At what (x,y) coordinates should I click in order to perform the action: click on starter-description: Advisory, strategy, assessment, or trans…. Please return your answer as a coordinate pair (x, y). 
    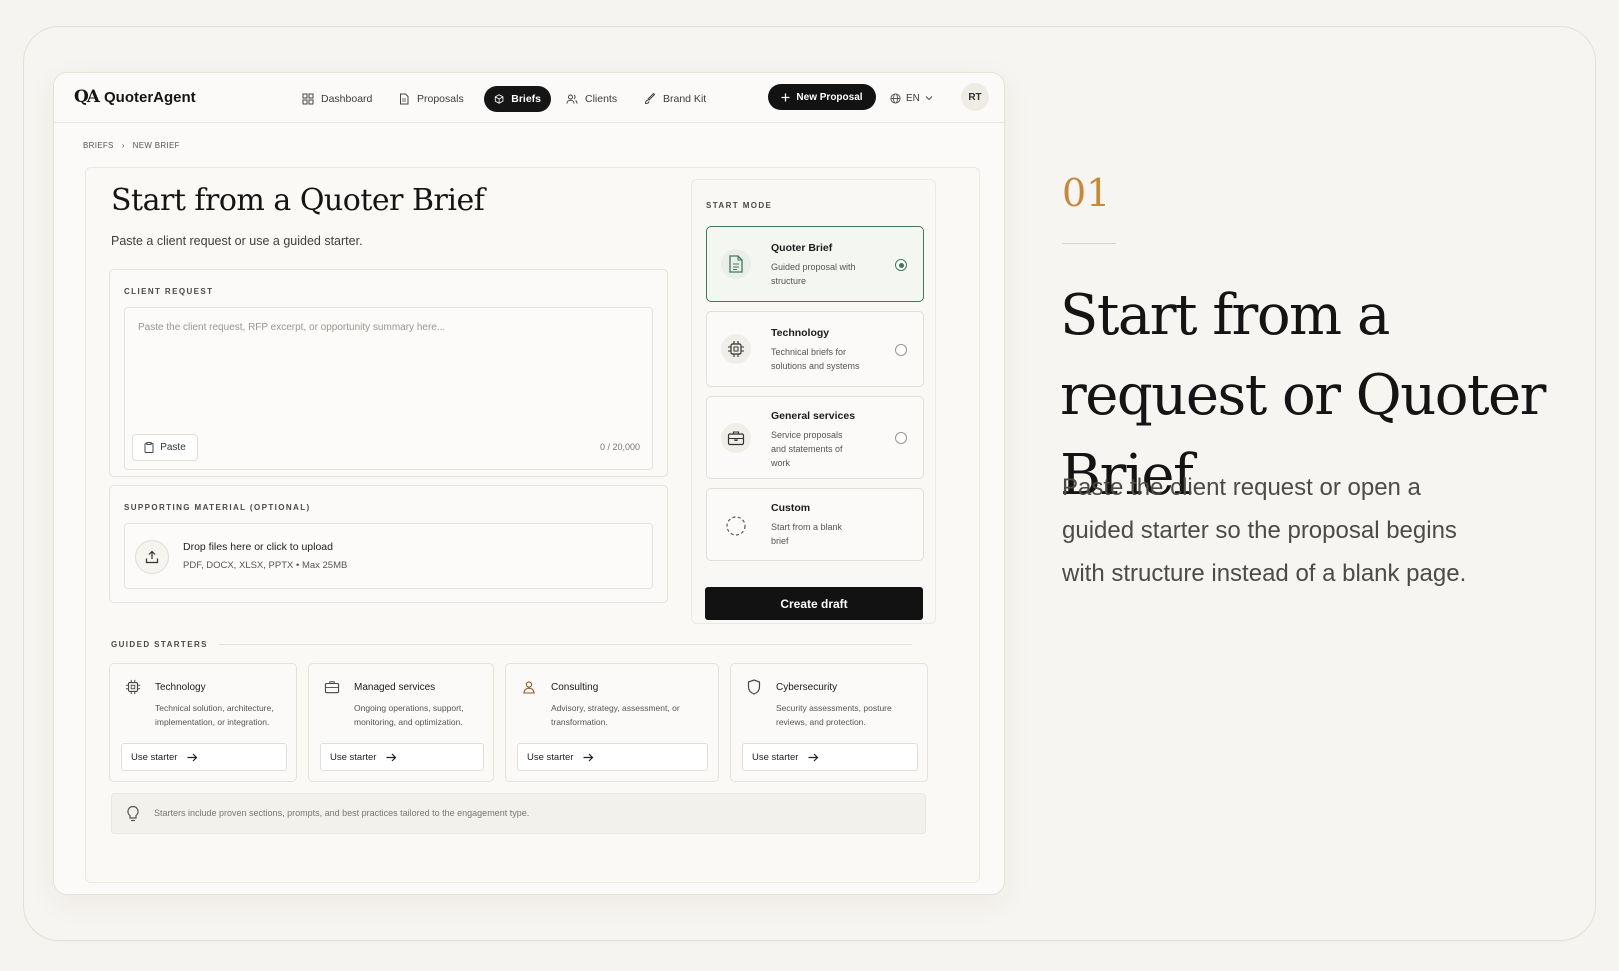
    Looking at the image, I should click on (615, 715).